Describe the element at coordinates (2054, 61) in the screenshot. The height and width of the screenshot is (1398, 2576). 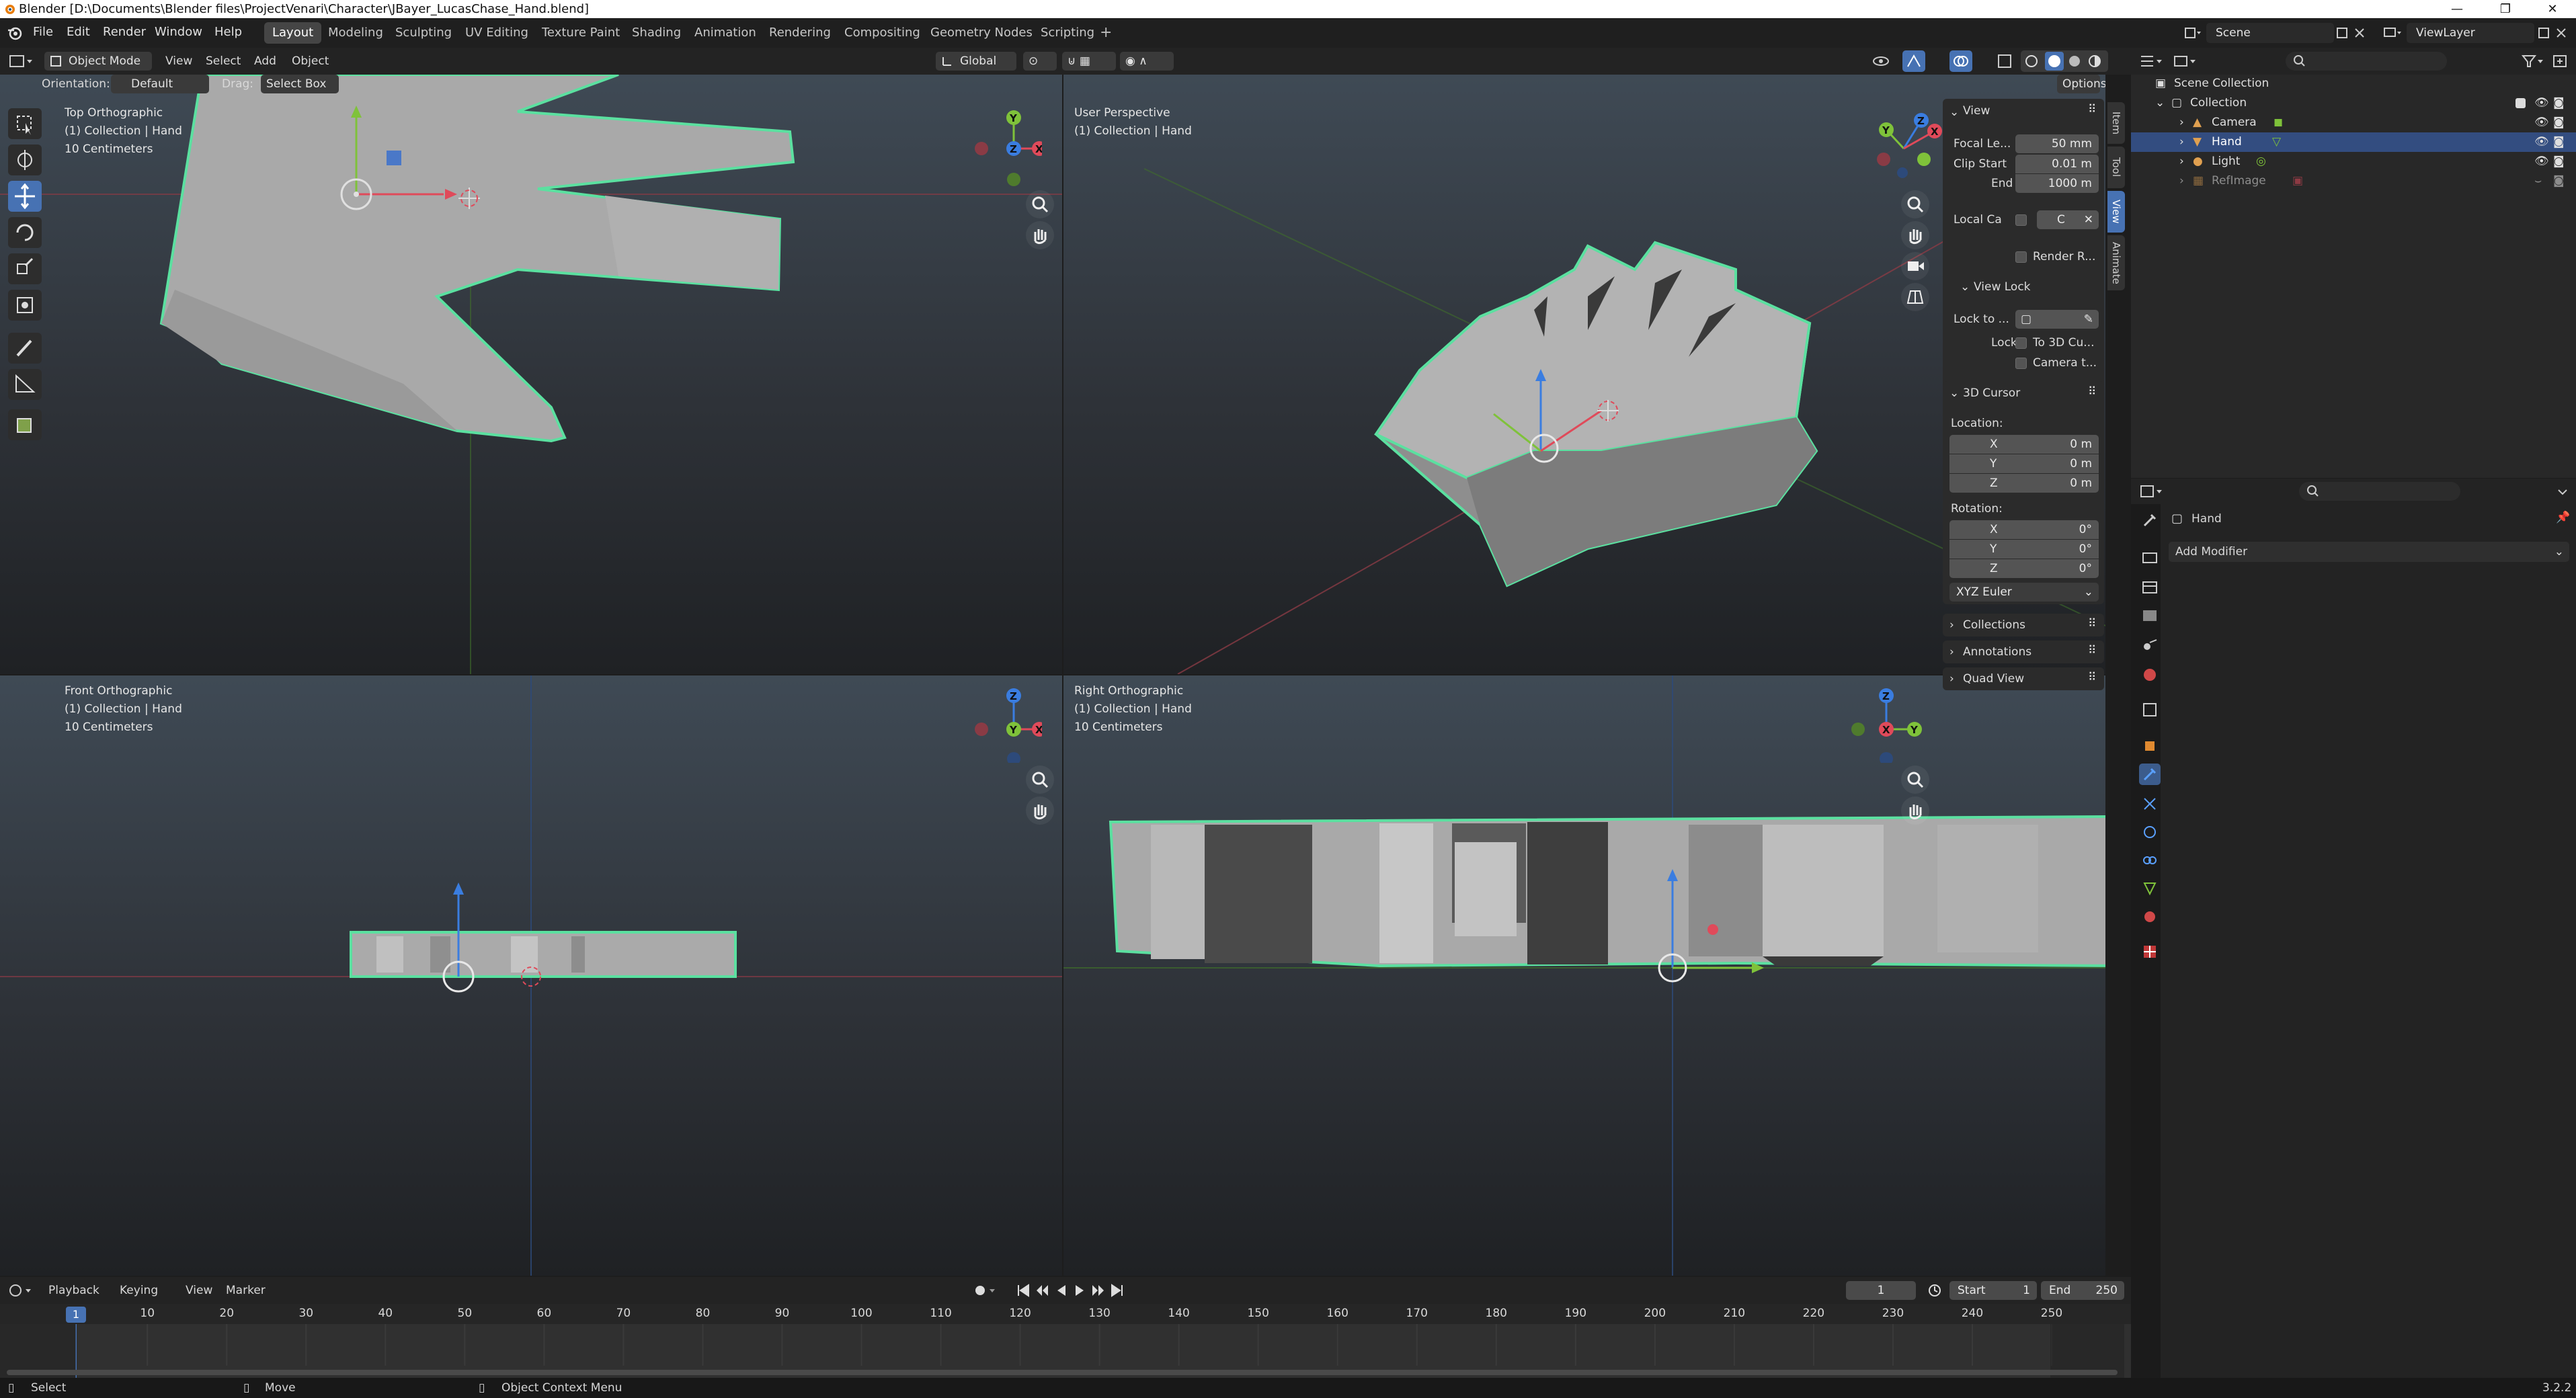
I see `solid-shading-icon` at that location.